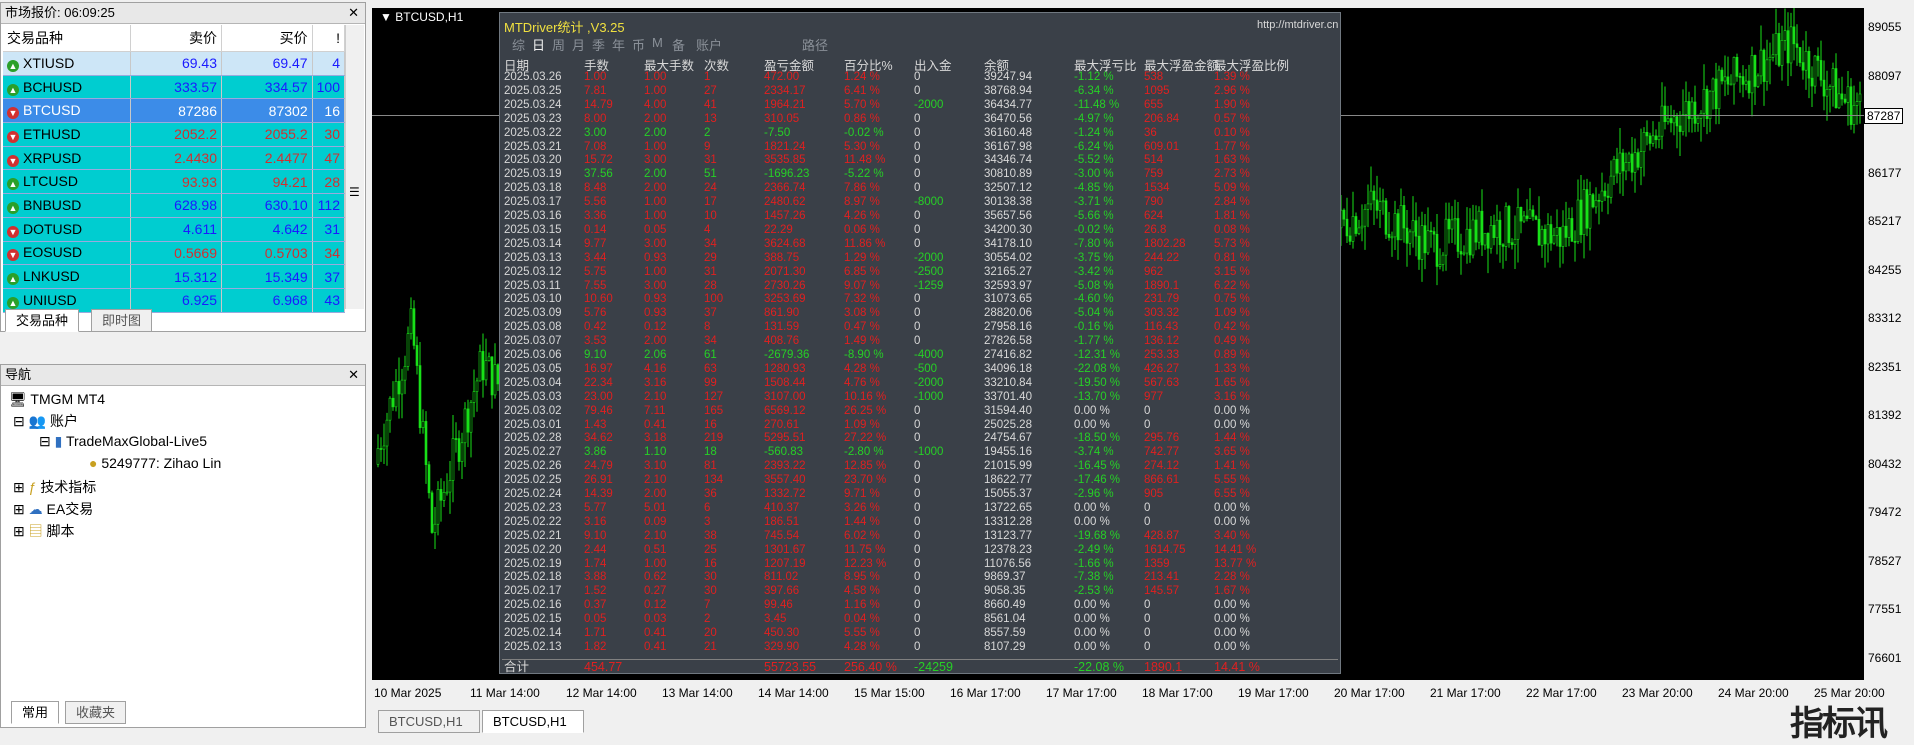 The width and height of the screenshot is (1914, 745). Describe the element at coordinates (267, 229) in the screenshot. I see `ask-cell: 4.642` at that location.